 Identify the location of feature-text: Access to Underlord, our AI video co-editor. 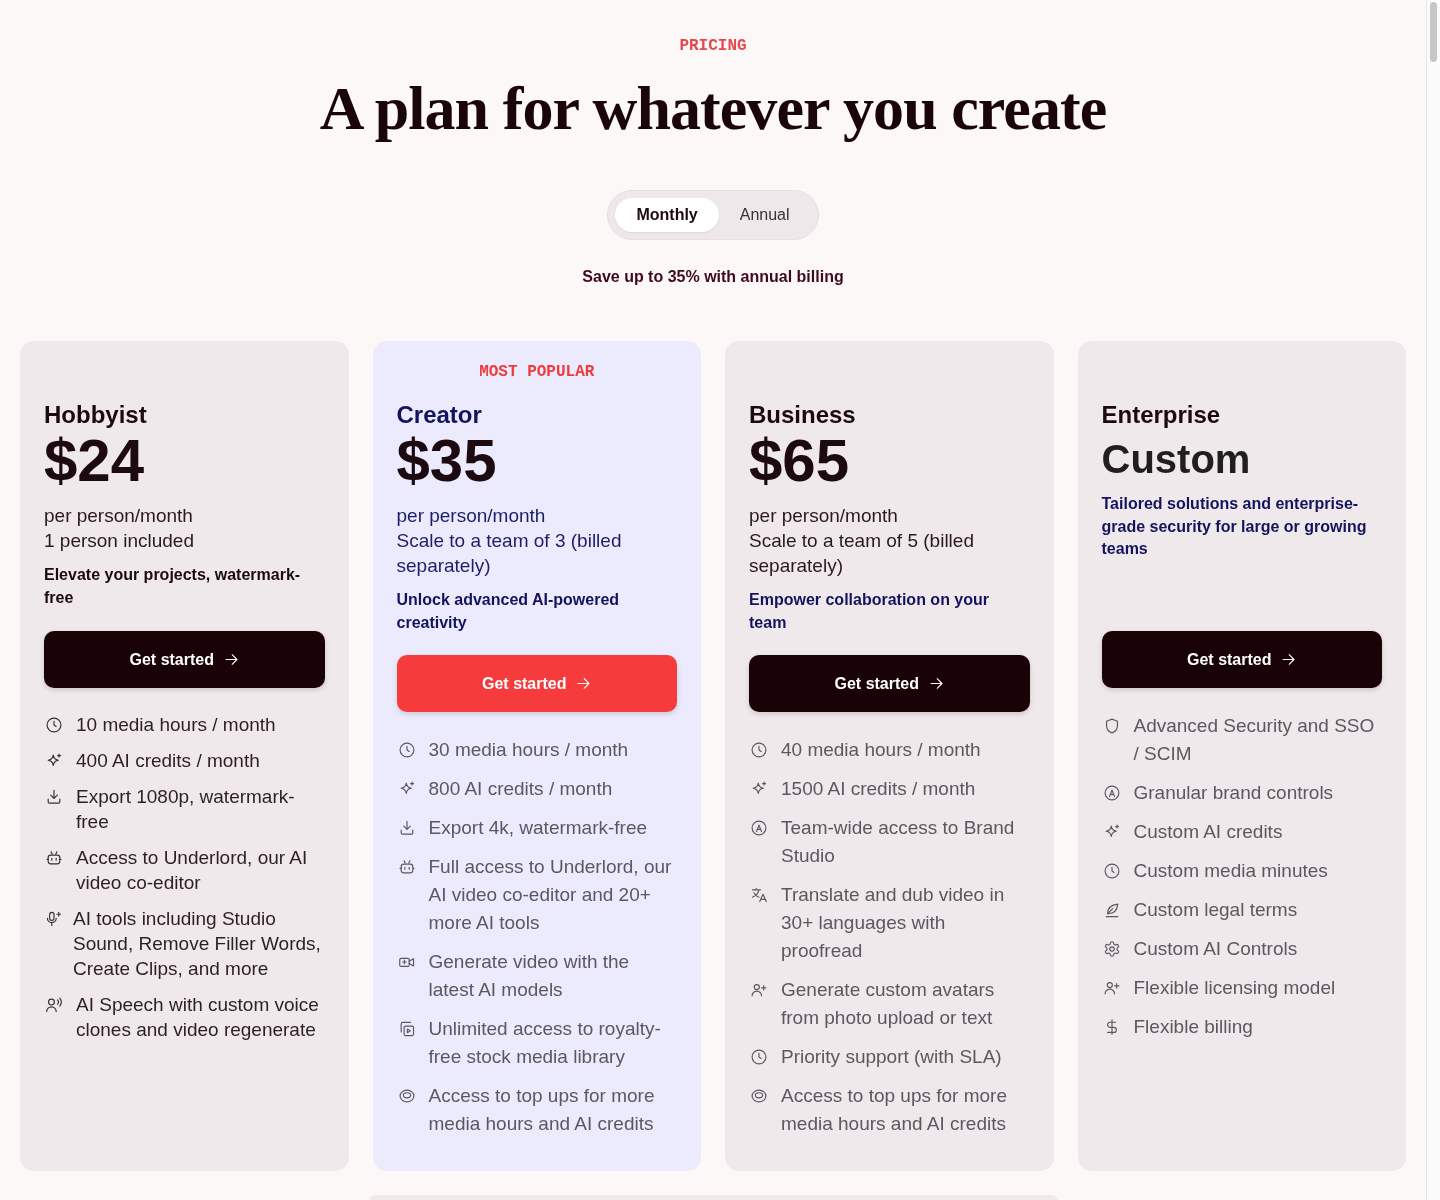
(192, 870).